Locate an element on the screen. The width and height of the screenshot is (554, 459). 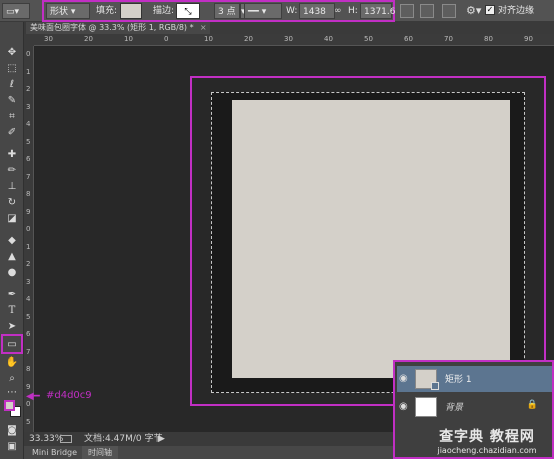
brush-tool-icon: ✏ is located at coordinates (12, 170).